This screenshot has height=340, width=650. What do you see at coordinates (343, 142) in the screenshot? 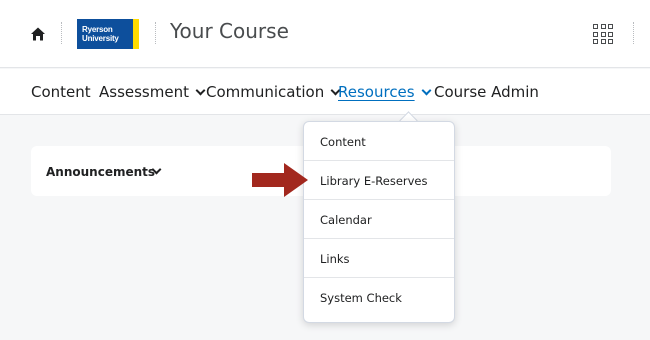
I see `menu-item-label: Content` at bounding box center [343, 142].